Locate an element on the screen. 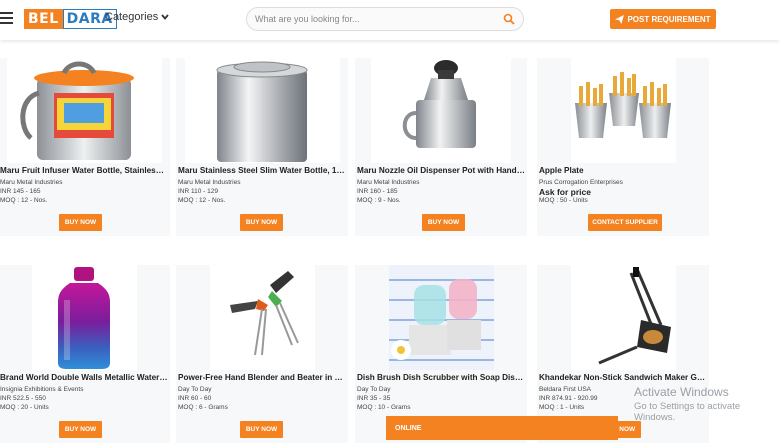 This screenshot has height=443, width=780. price-range: INR 145 - 165 is located at coordinates (20, 191).